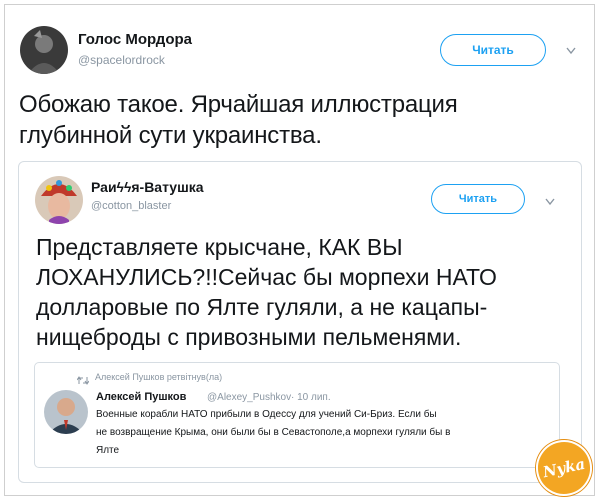  I want to click on quoted-author-handle: @cotton_blaster, so click(131, 206).